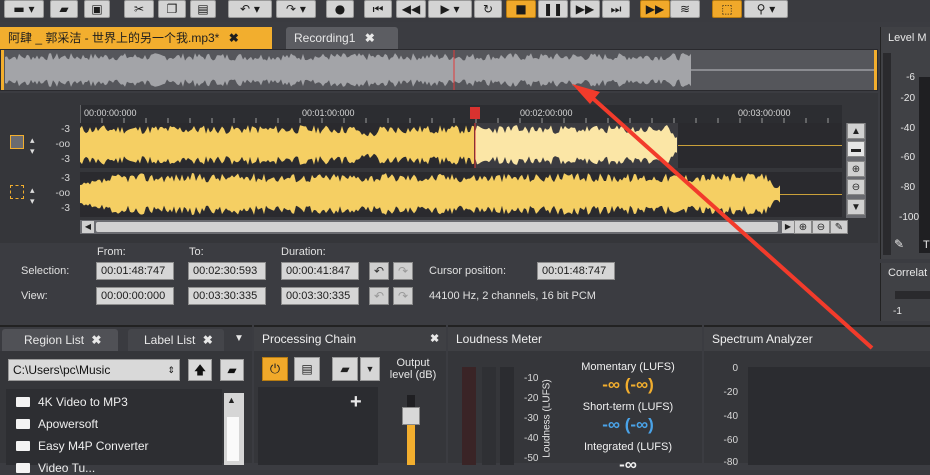  I want to click on list-item: Easy M4P Converter, so click(82, 446).